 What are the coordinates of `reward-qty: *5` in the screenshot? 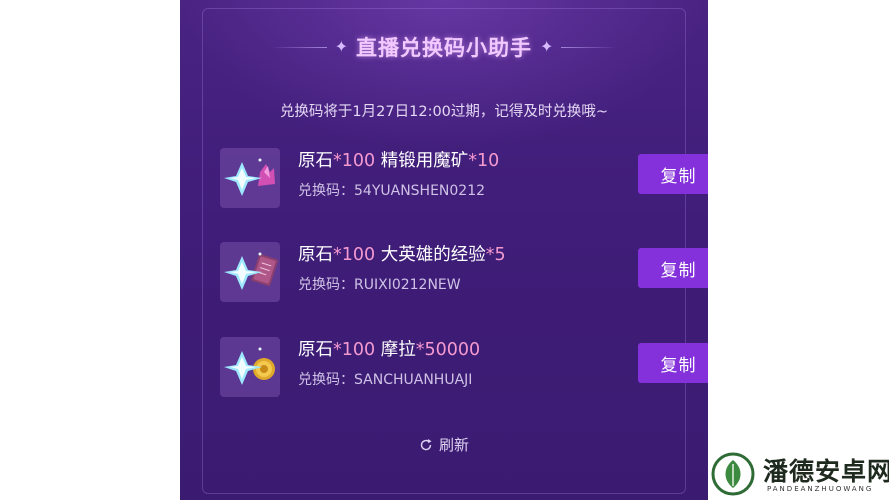 It's located at (495, 255).